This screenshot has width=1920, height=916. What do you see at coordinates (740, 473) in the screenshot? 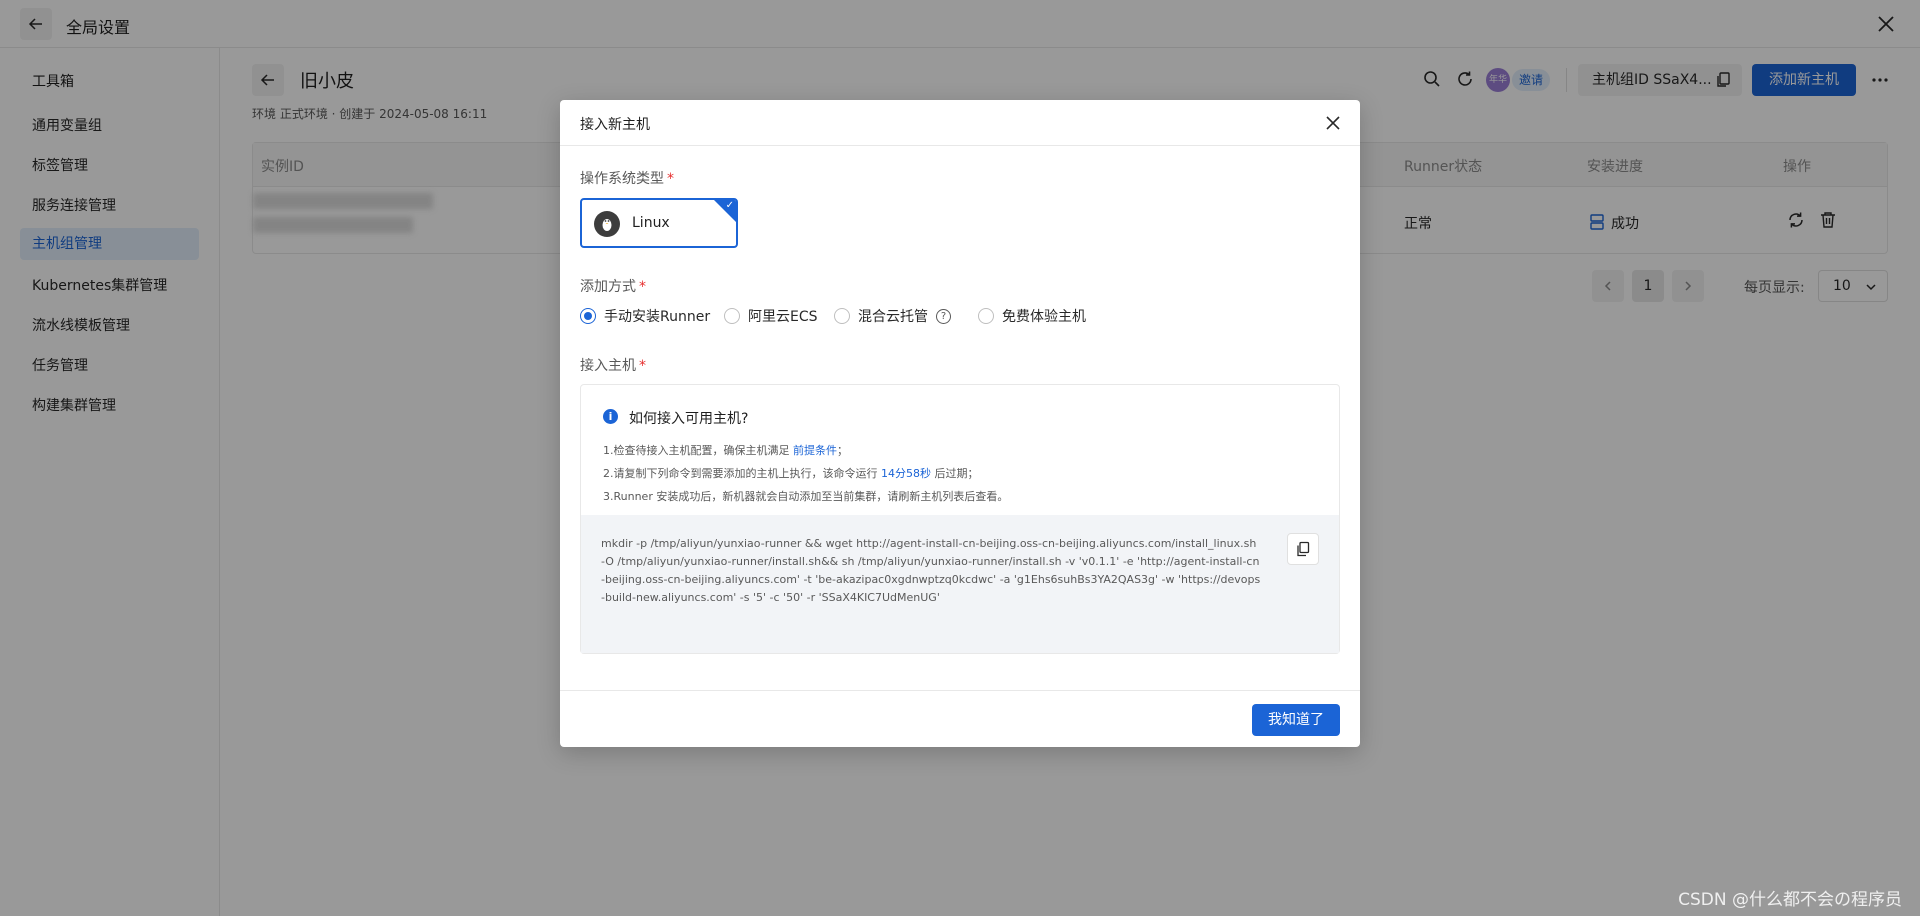
I see `step-2-text: 2.请复制下列命令到需要添加的主机上执行，该命令运行` at bounding box center [740, 473].